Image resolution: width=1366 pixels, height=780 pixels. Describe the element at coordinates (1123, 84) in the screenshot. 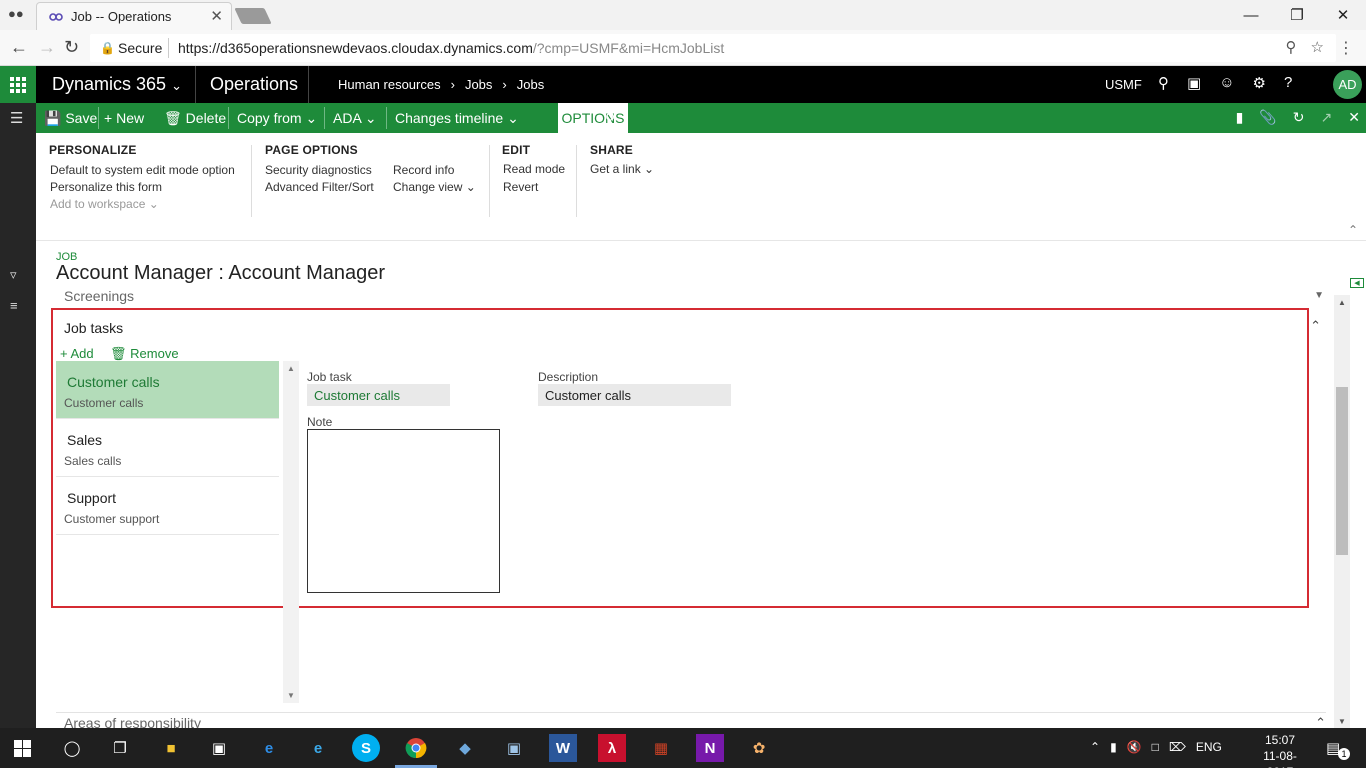

I see `company-picker: USMF` at that location.